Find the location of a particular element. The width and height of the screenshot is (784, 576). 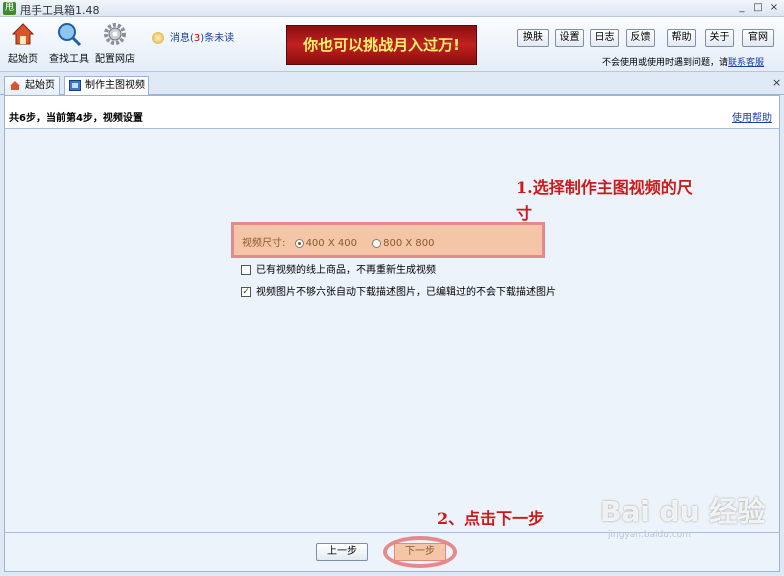

settings-button: 设置 is located at coordinates (569, 38).